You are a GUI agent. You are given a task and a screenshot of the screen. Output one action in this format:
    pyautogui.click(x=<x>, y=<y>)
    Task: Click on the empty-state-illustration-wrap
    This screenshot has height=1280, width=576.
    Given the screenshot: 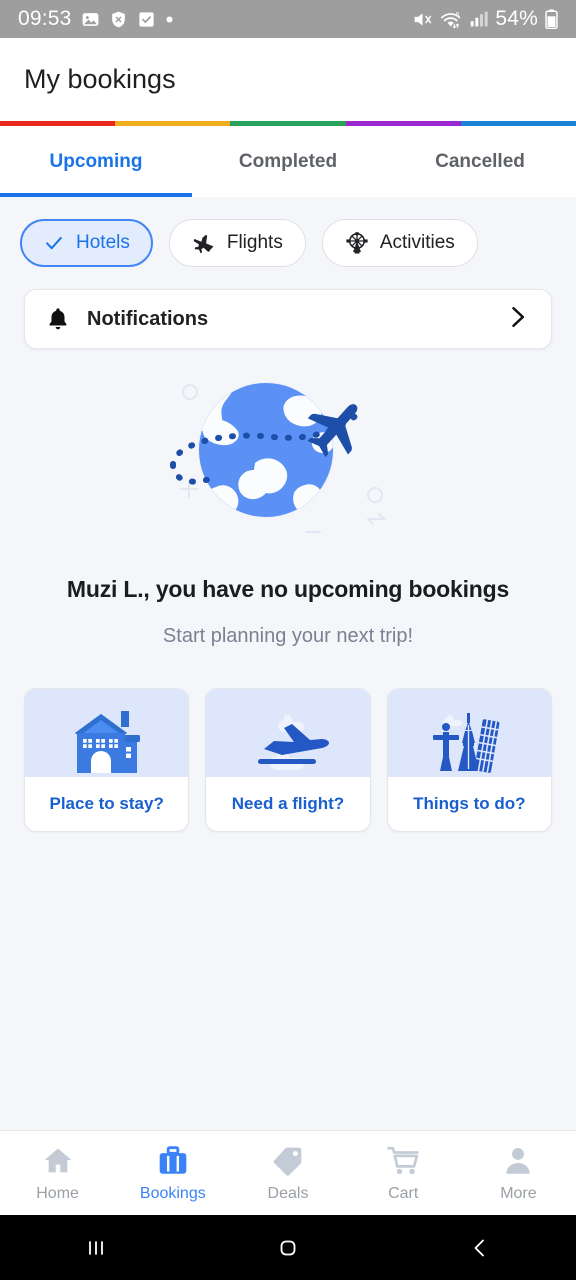 What is the action you would take?
    pyautogui.click(x=288, y=454)
    